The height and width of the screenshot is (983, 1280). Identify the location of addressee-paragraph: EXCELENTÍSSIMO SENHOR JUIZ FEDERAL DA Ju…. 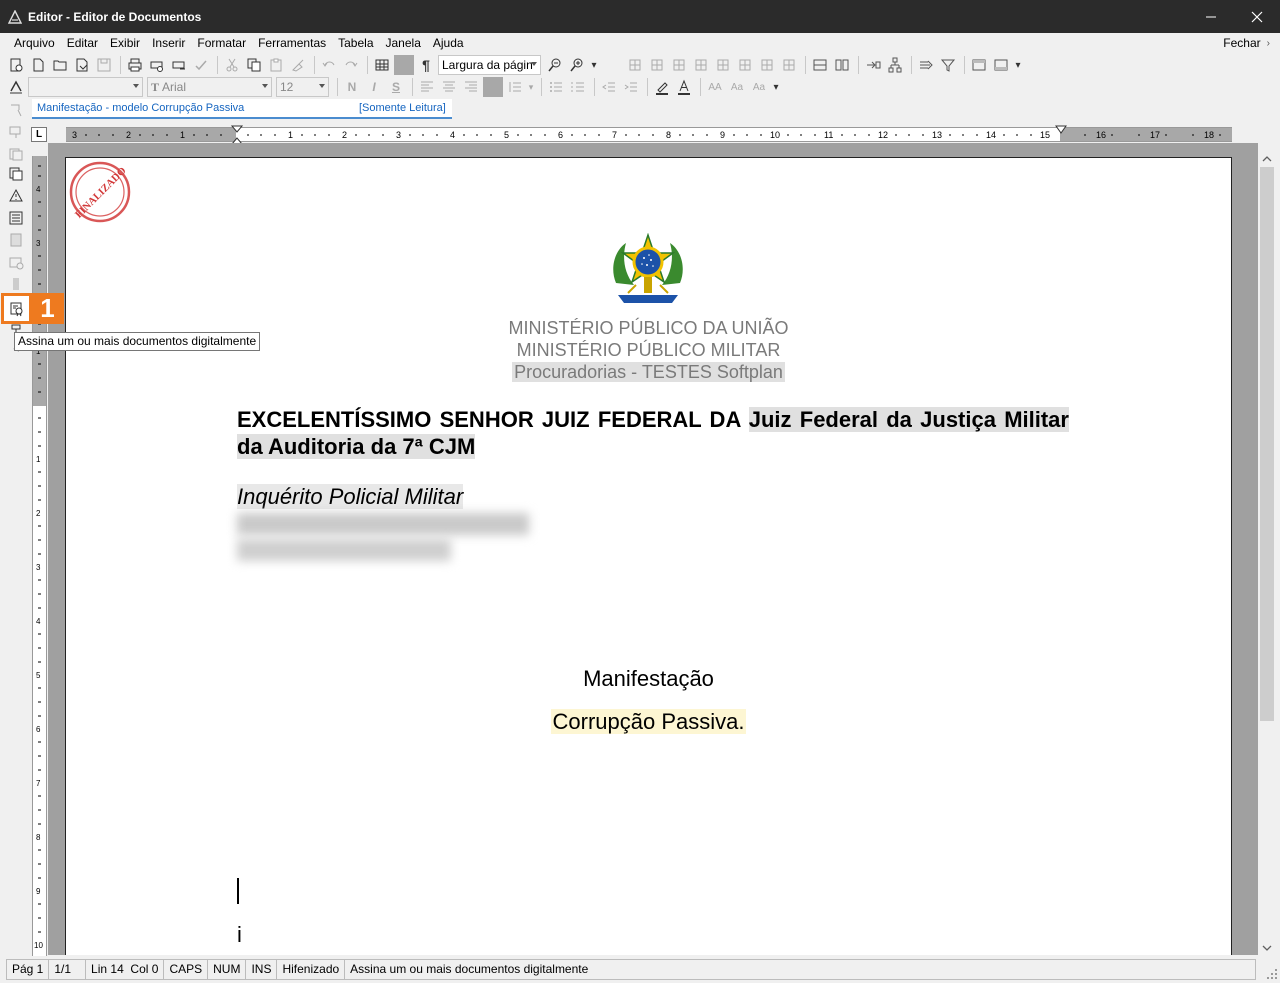
(653, 433).